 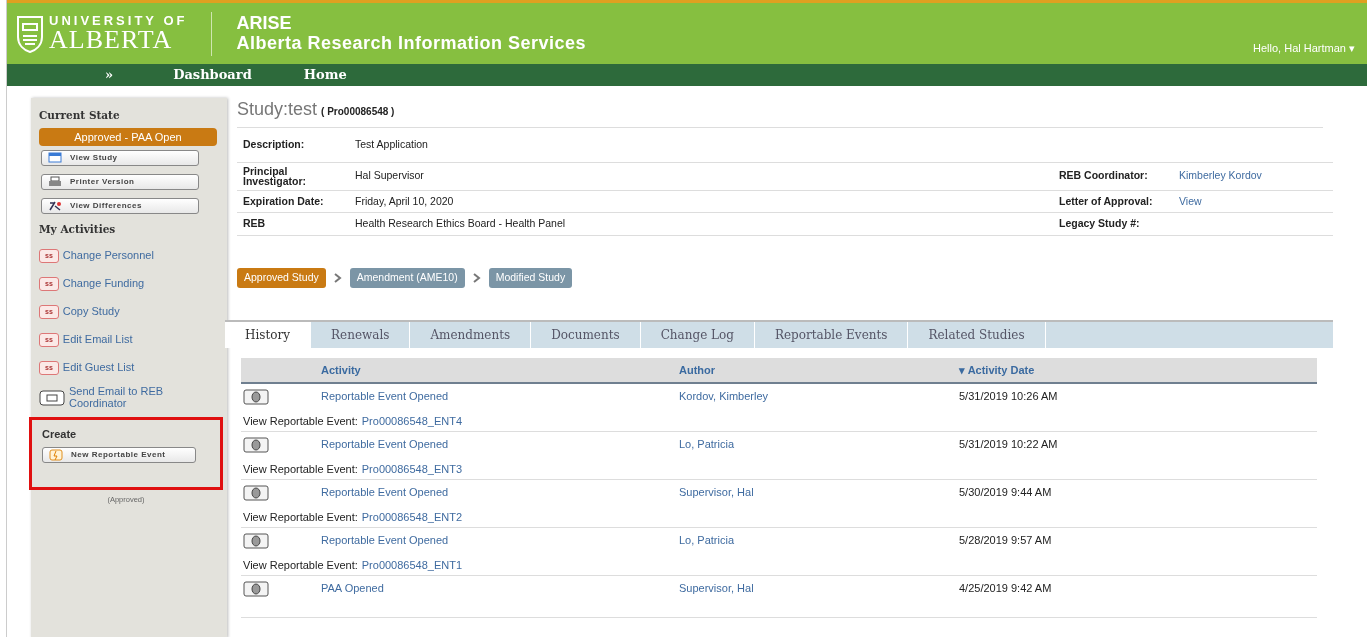 What do you see at coordinates (530, 278) in the screenshot?
I see `workflow-step: Modified Study` at bounding box center [530, 278].